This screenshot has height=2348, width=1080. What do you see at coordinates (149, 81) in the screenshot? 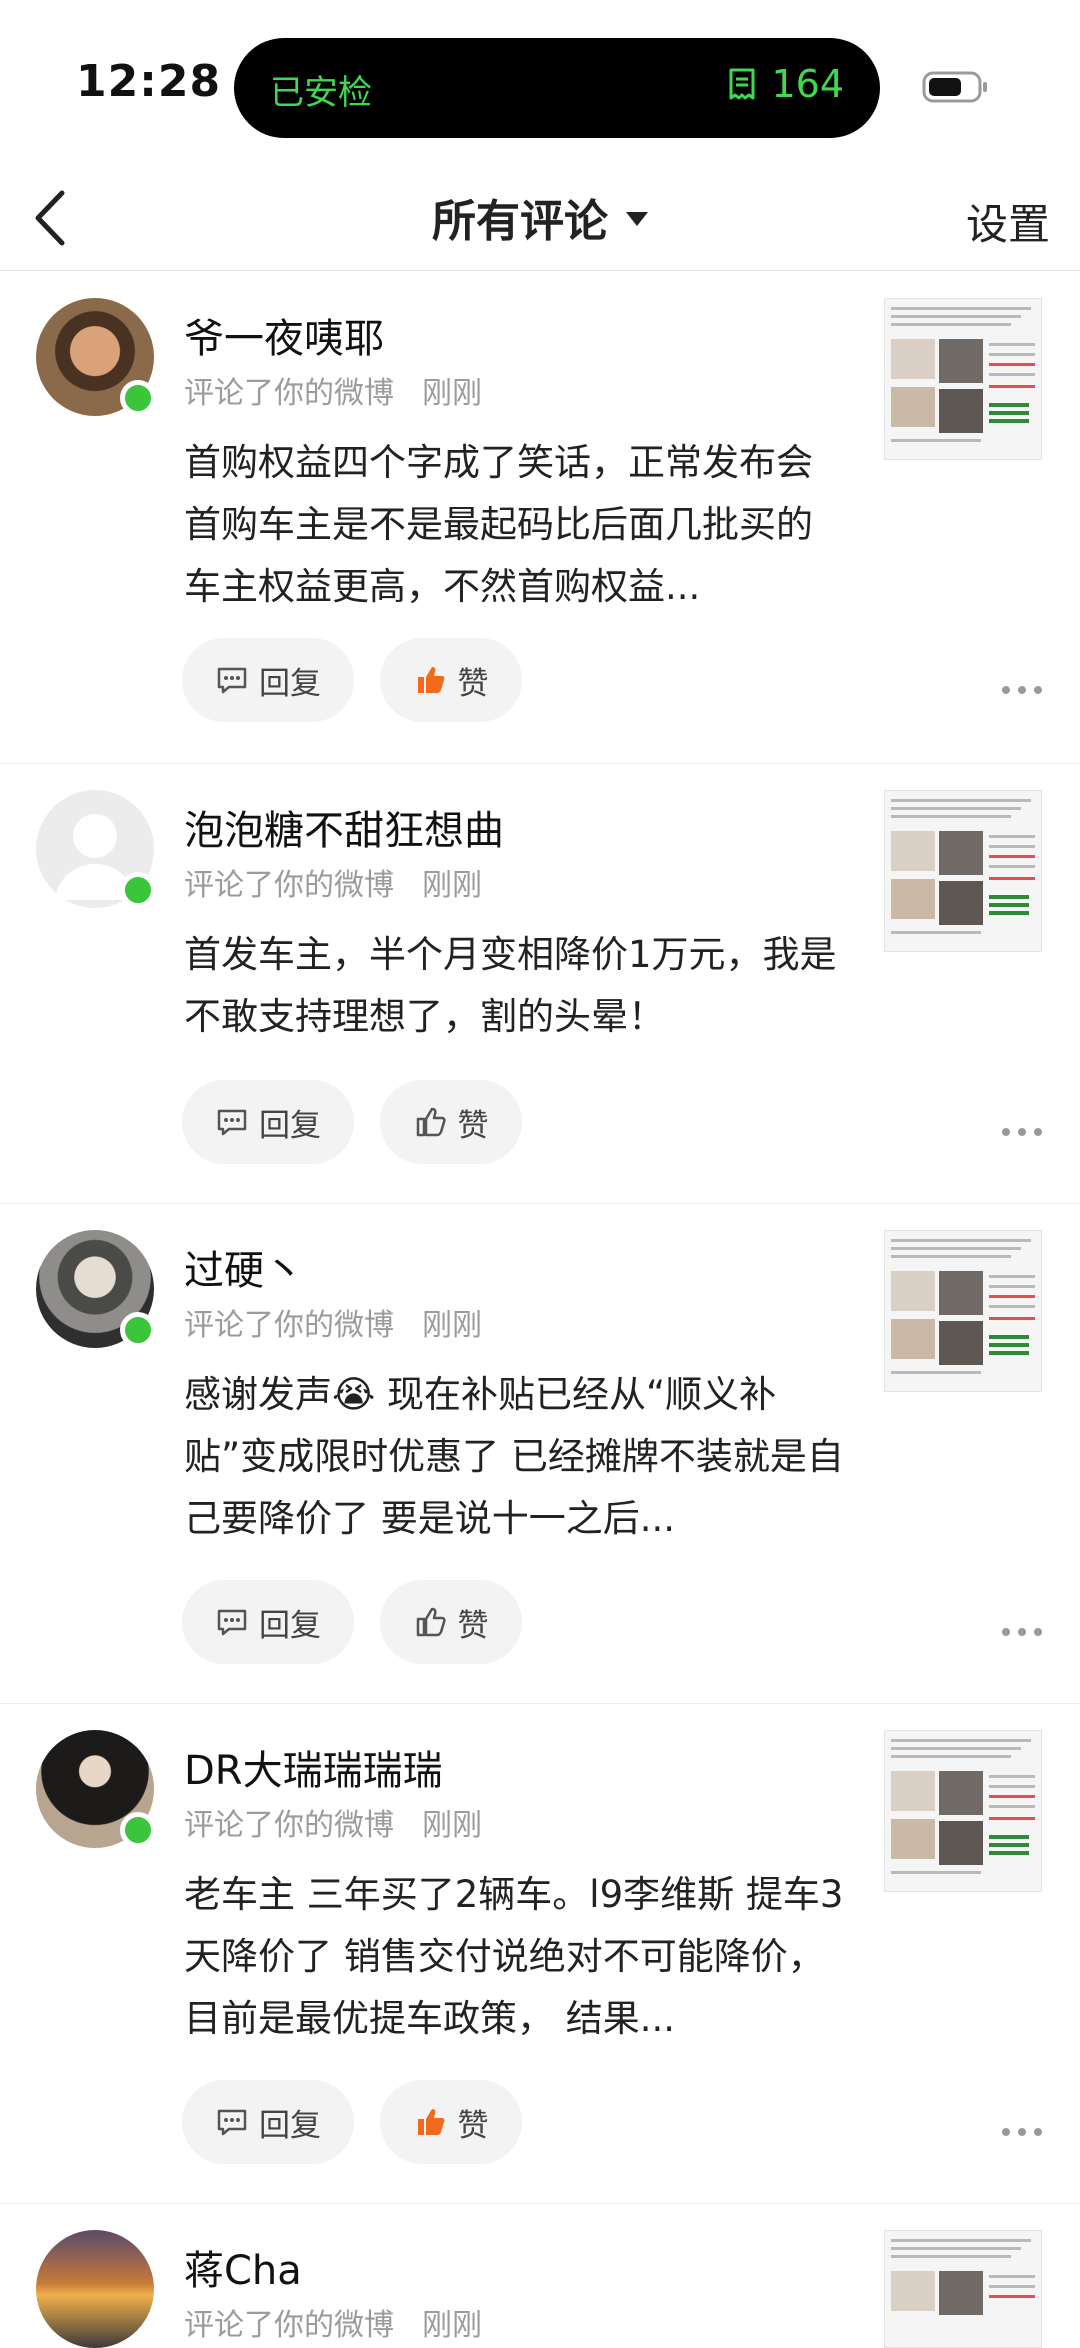
I see `status-time: 12:28` at bounding box center [149, 81].